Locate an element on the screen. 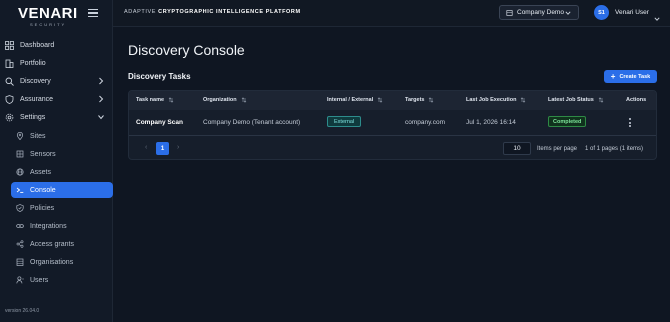 This screenshot has height=322, width=670. organisation-icon is located at coordinates (20, 262).